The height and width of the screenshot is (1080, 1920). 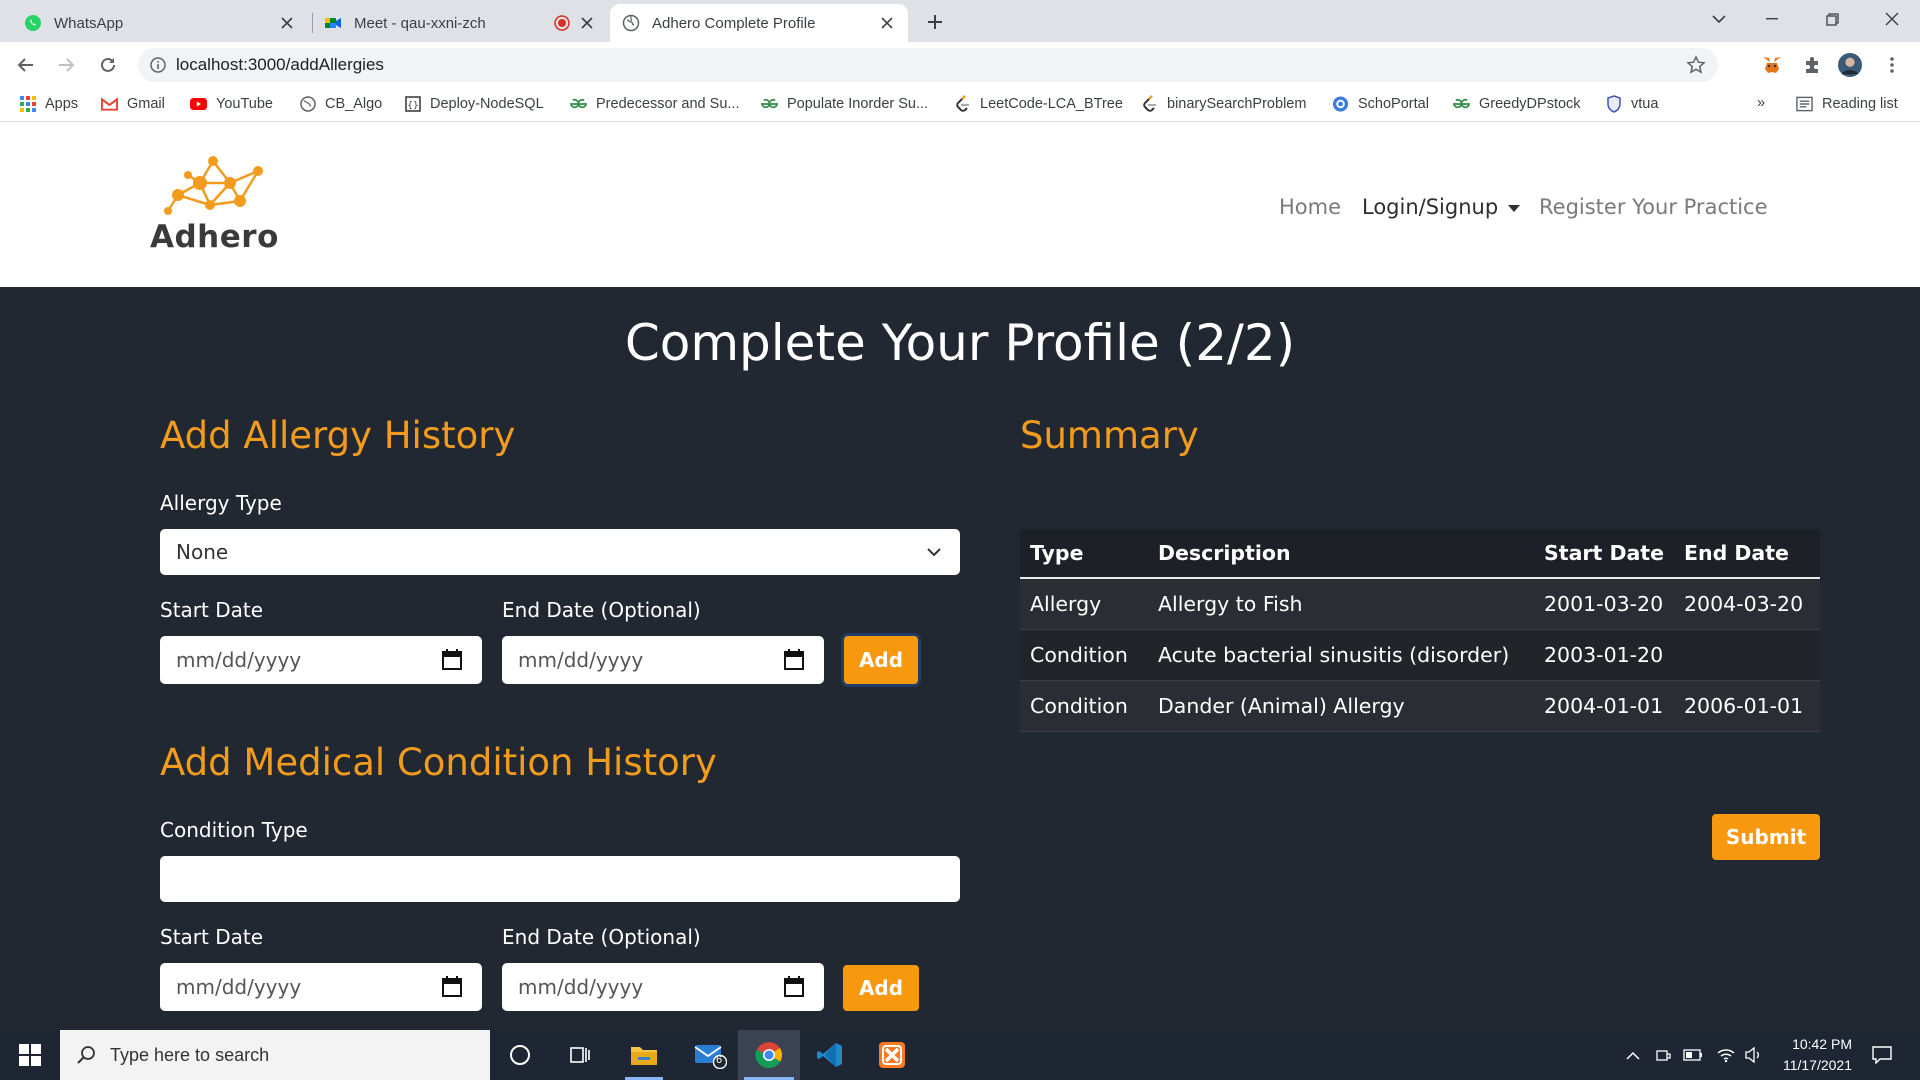 I want to click on portal-icon, so click(x=1340, y=103).